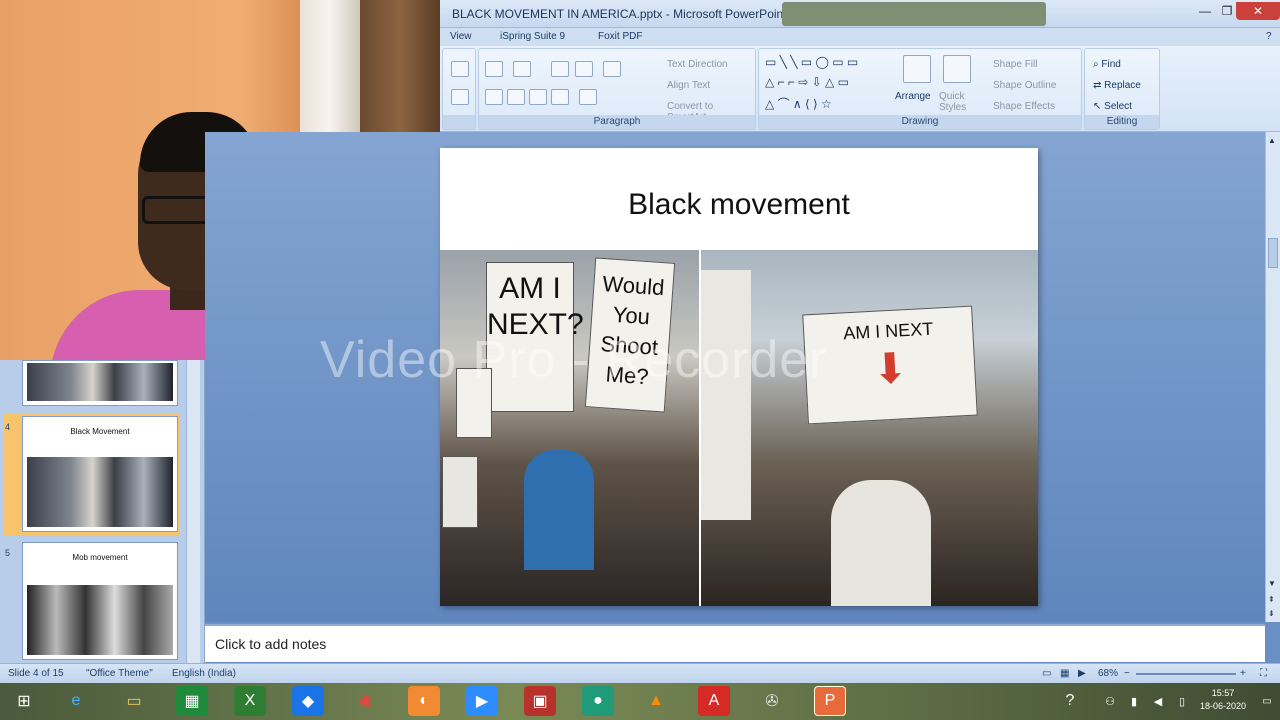  What do you see at coordinates (656, 701) in the screenshot?
I see `vlc-icon: ▲` at bounding box center [656, 701].